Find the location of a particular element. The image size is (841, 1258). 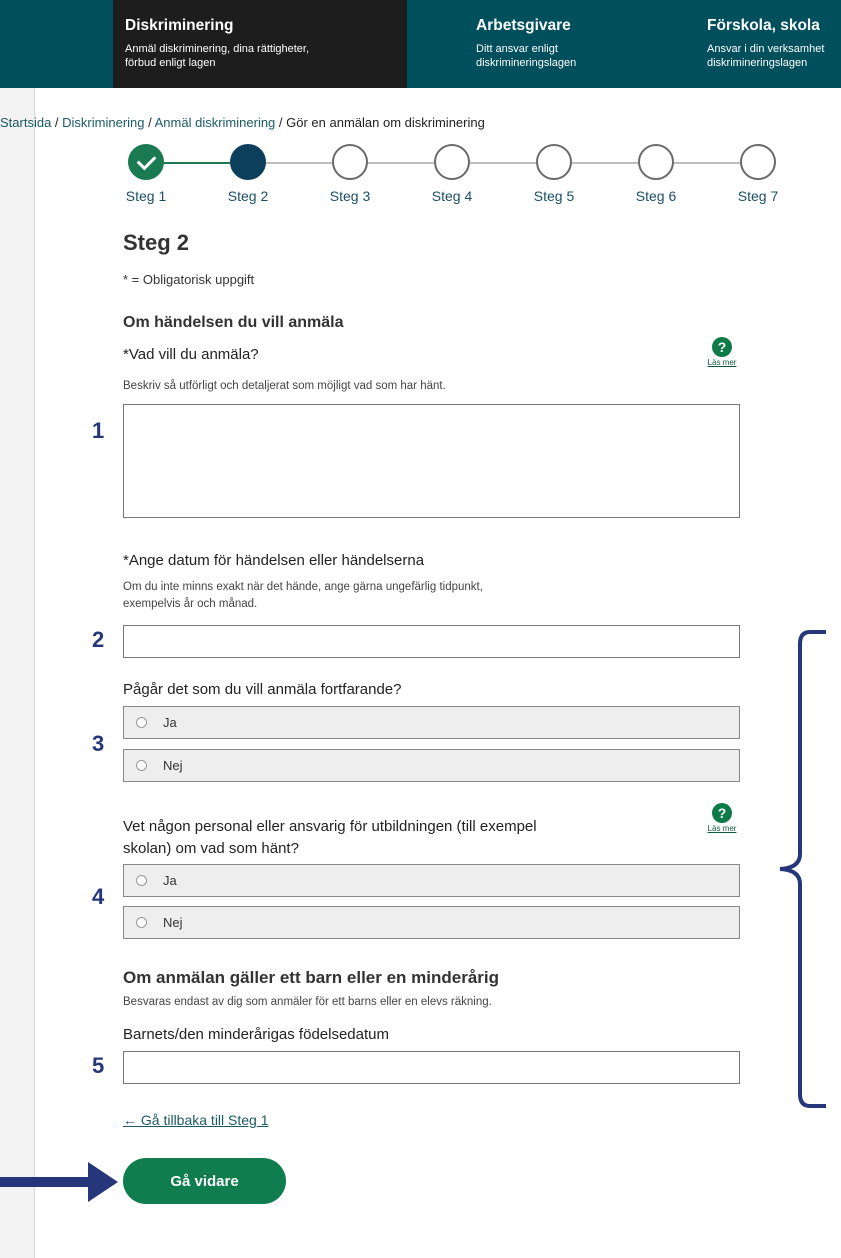

section-heading-incident: Om händelsen du vill anmäla is located at coordinates (233, 322).